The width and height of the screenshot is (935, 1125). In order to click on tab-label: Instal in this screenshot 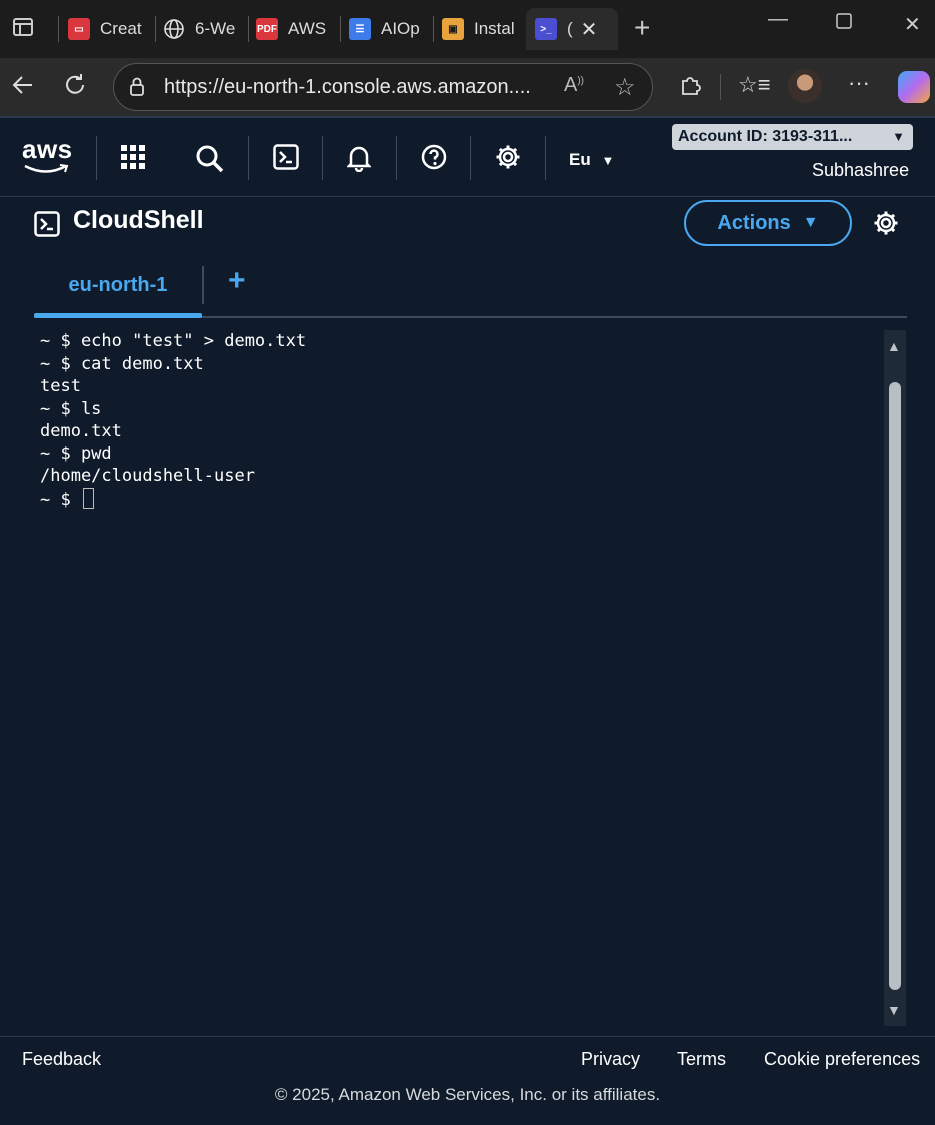, I will do `click(494, 28)`.